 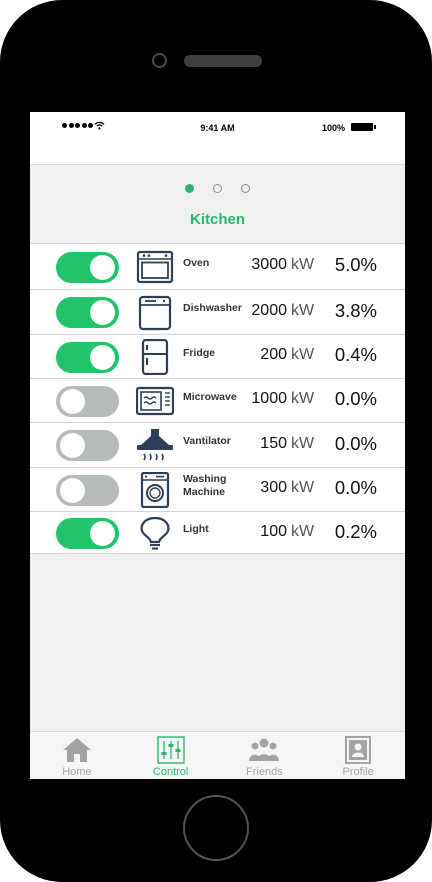 What do you see at coordinates (273, 354) in the screenshot?
I see `device-power: 200` at bounding box center [273, 354].